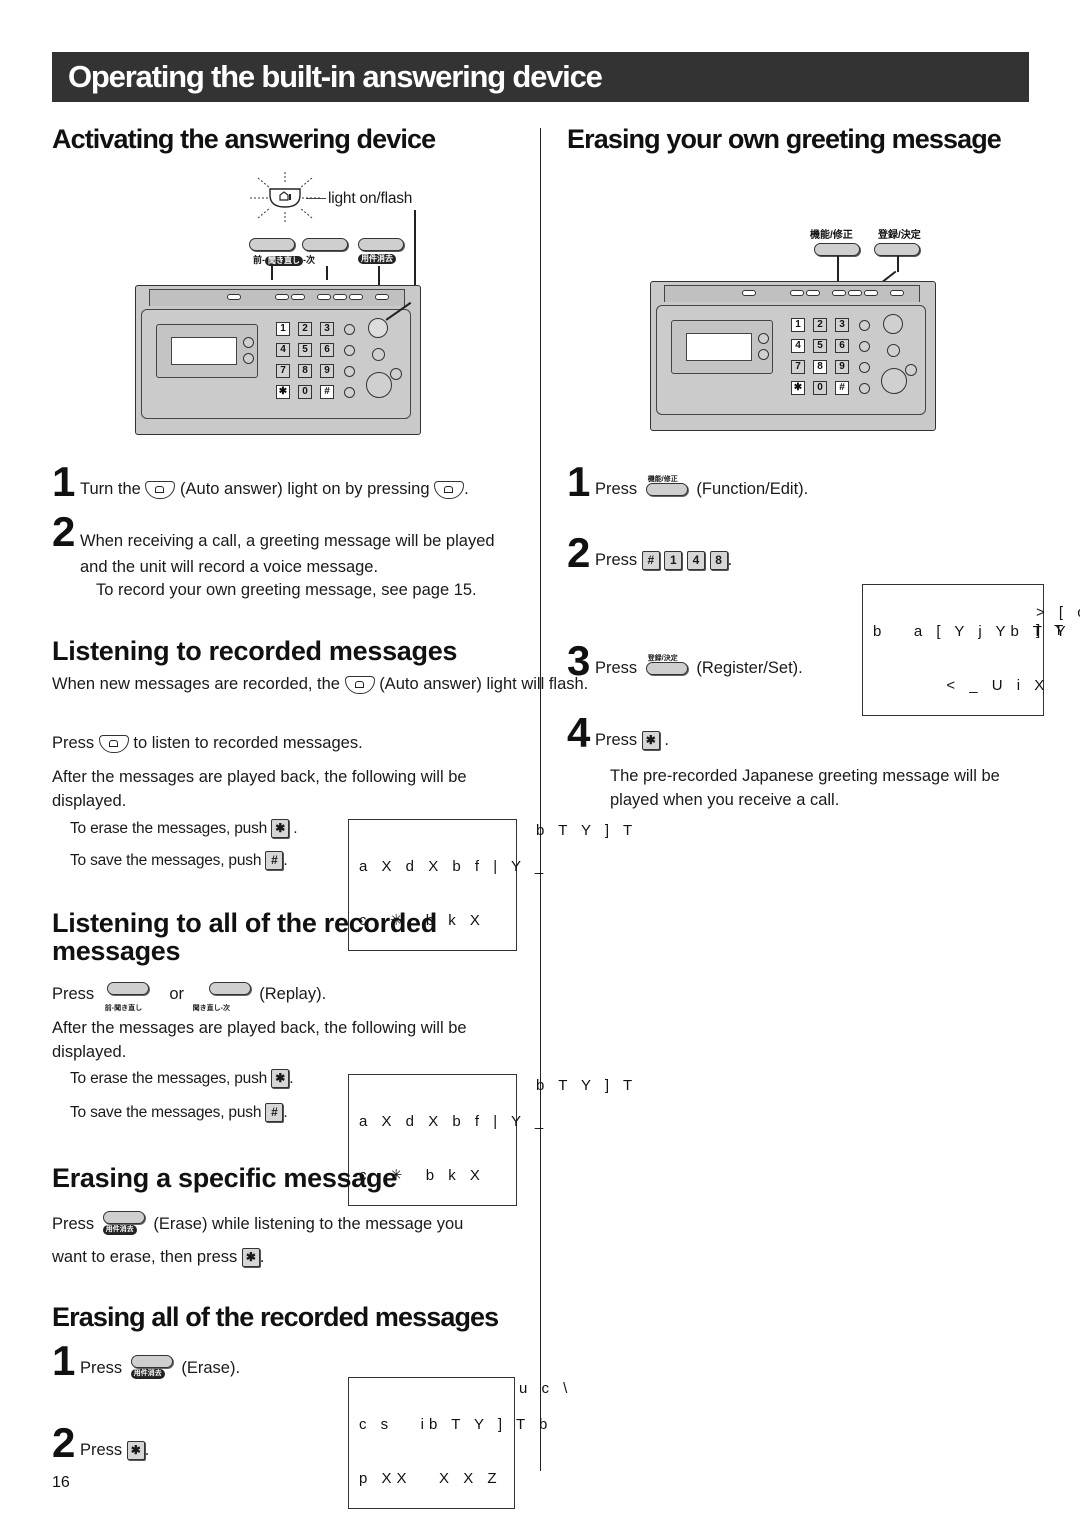  What do you see at coordinates (699, 667) in the screenshot?
I see `greeting-step-3: Press 登録/決定 (Register/Set).` at bounding box center [699, 667].